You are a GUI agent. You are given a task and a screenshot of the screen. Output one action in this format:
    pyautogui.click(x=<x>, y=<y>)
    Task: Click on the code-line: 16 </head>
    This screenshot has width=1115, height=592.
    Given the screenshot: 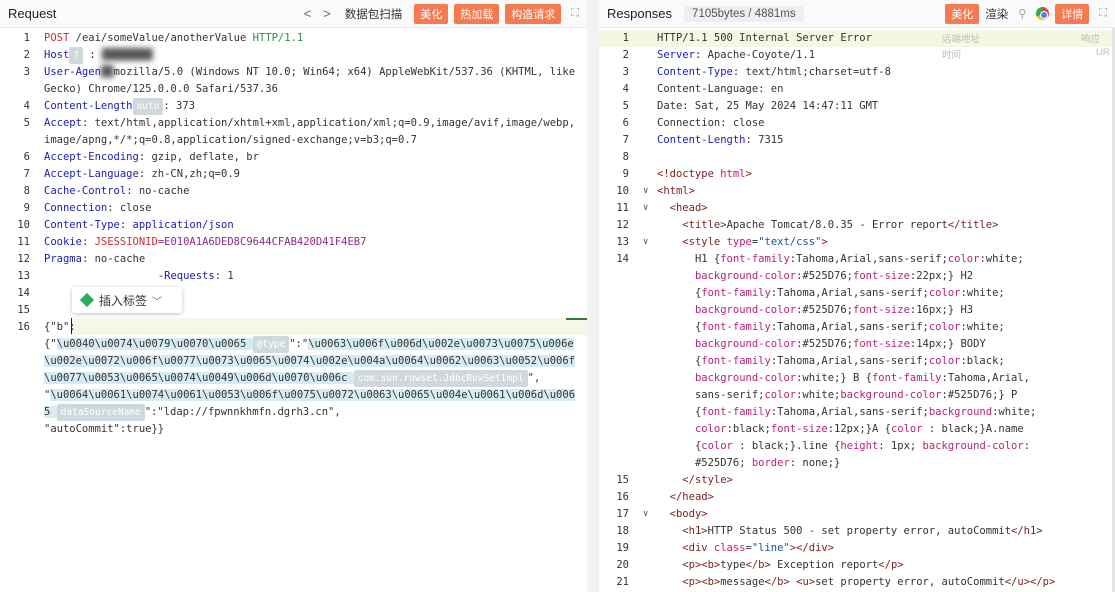 What is the action you would take?
    pyautogui.click(x=857, y=497)
    